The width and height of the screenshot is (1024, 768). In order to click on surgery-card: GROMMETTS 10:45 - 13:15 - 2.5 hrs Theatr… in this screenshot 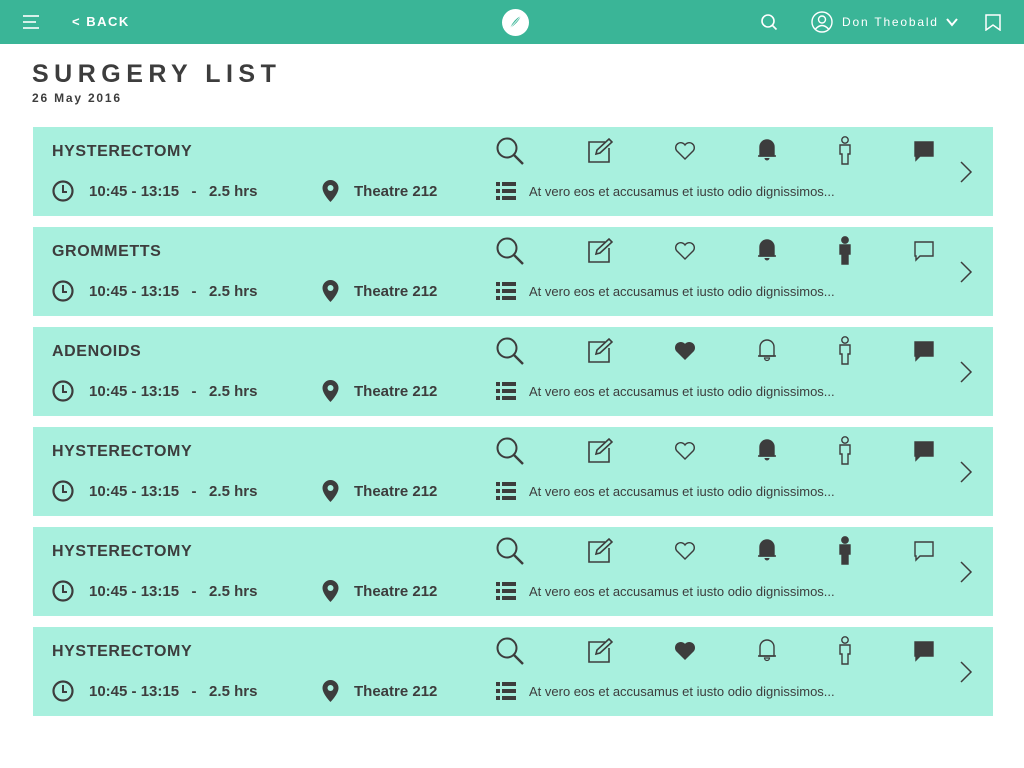, I will do `click(513, 271)`.